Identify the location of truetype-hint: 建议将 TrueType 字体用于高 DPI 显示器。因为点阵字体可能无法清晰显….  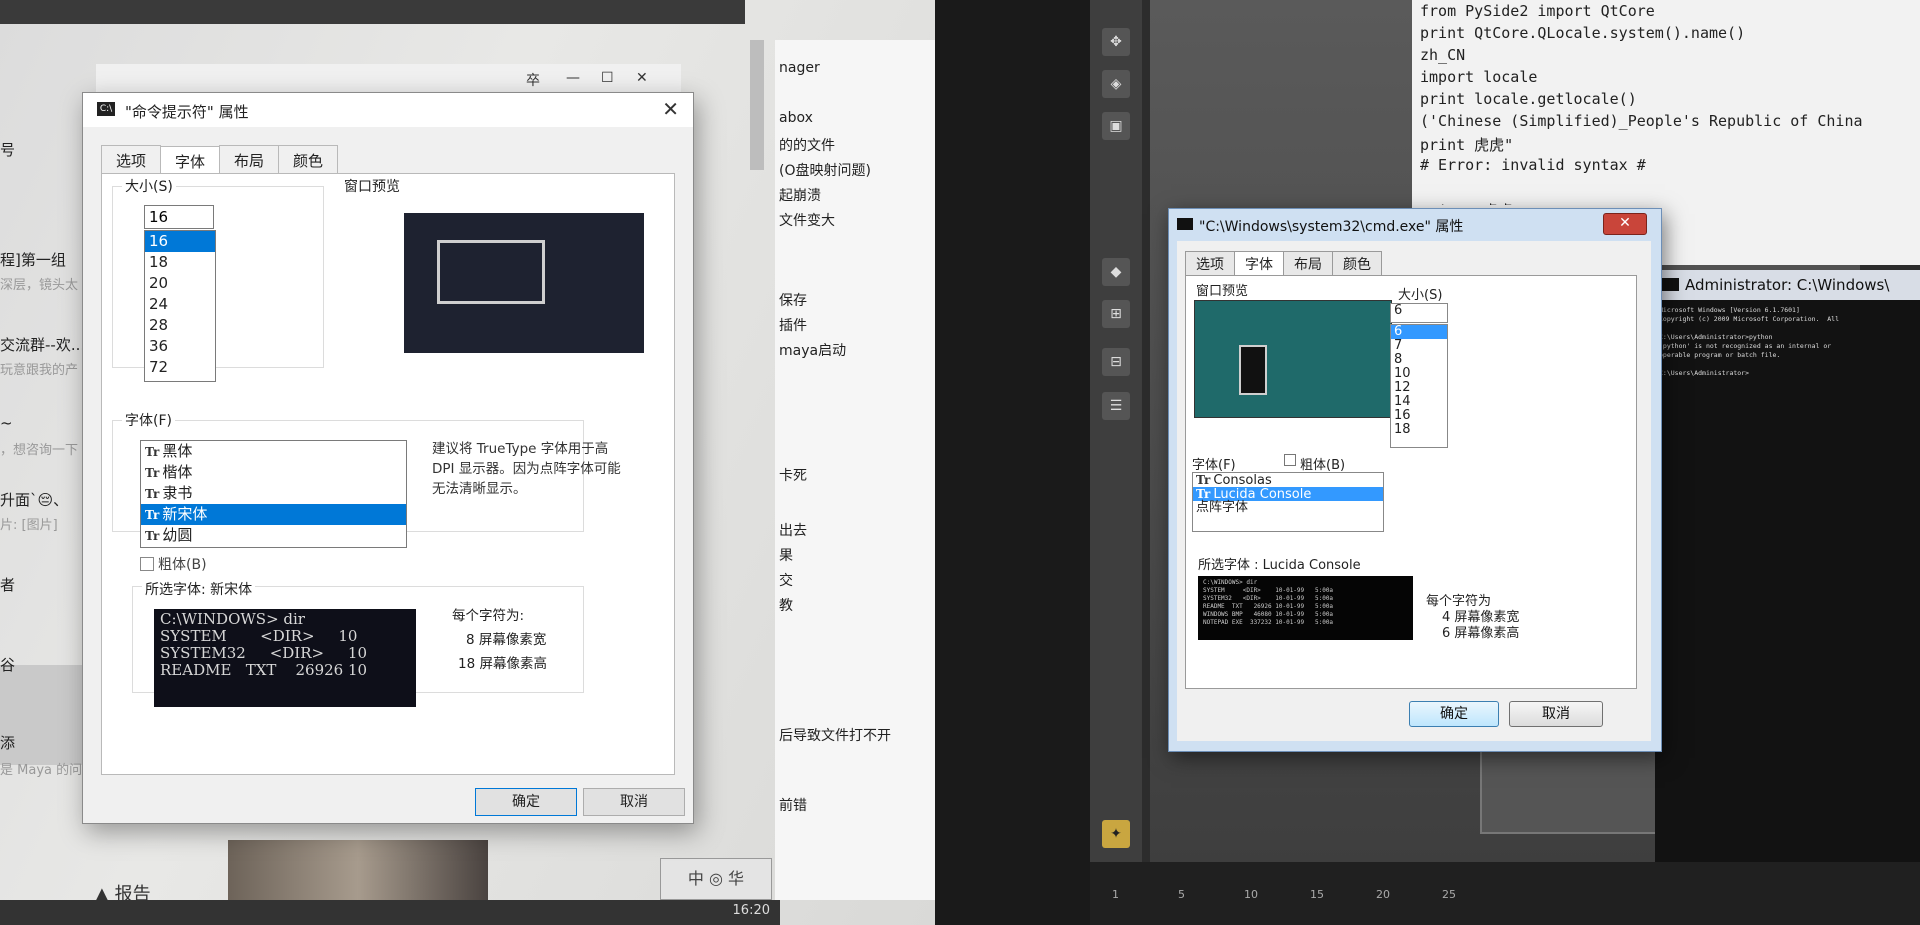
(526, 469).